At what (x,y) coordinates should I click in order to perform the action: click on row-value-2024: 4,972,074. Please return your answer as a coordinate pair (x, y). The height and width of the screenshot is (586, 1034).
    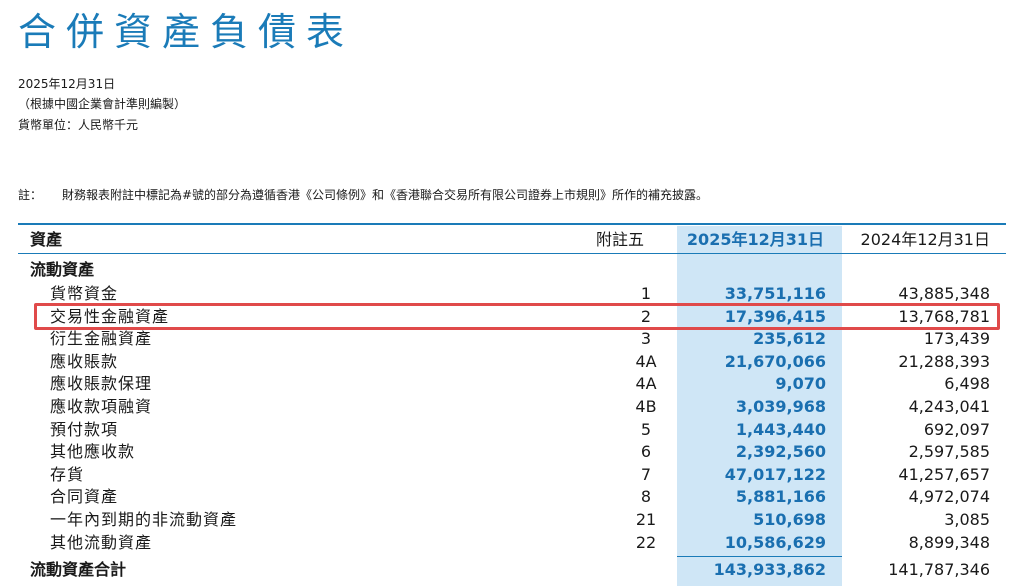
    Looking at the image, I should click on (949, 496).